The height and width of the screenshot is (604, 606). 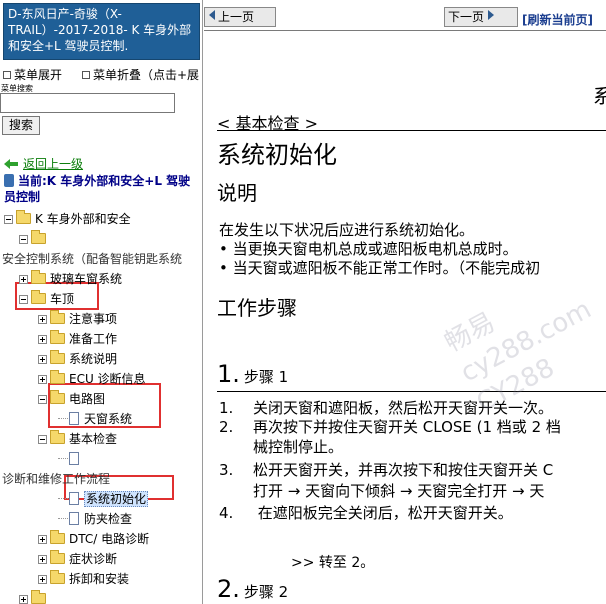 I want to click on tree-page: 防夹检查, so click(x=95, y=519).